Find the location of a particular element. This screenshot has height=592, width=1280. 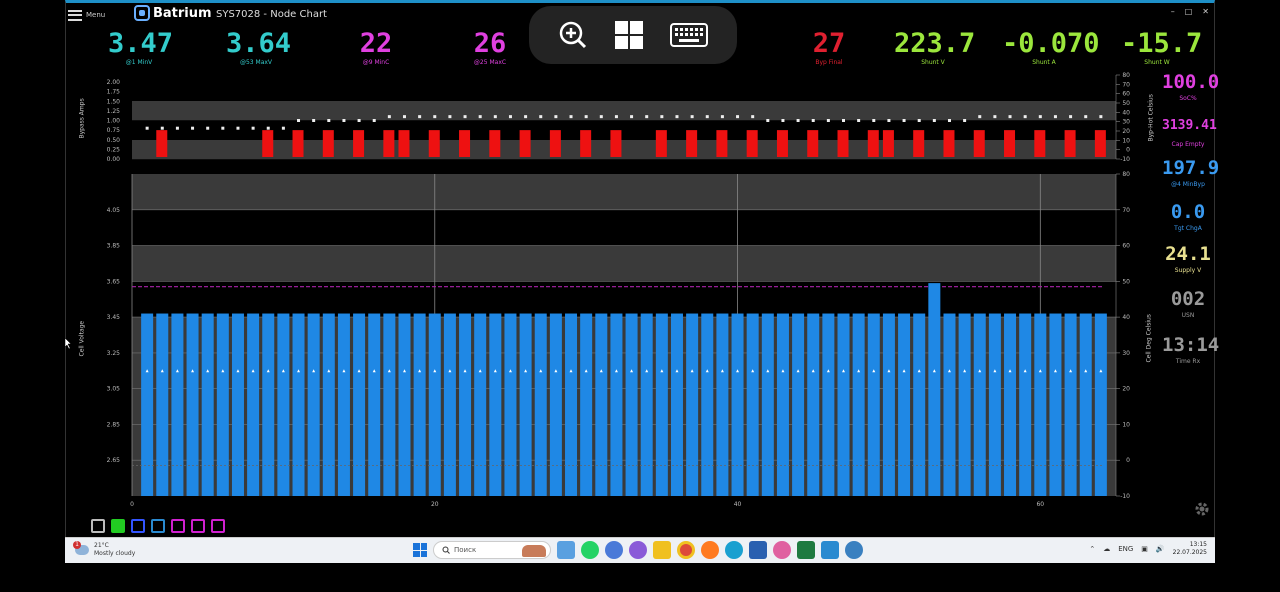

bypass-ytick-2: 1.50 is located at coordinates (114, 101).